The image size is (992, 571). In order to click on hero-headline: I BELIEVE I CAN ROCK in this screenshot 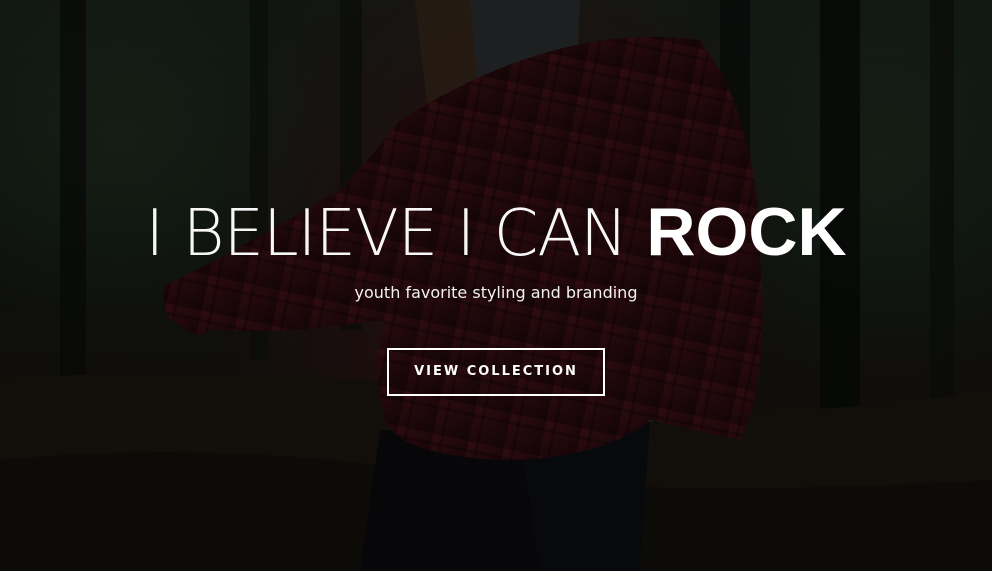, I will do `click(496, 233)`.